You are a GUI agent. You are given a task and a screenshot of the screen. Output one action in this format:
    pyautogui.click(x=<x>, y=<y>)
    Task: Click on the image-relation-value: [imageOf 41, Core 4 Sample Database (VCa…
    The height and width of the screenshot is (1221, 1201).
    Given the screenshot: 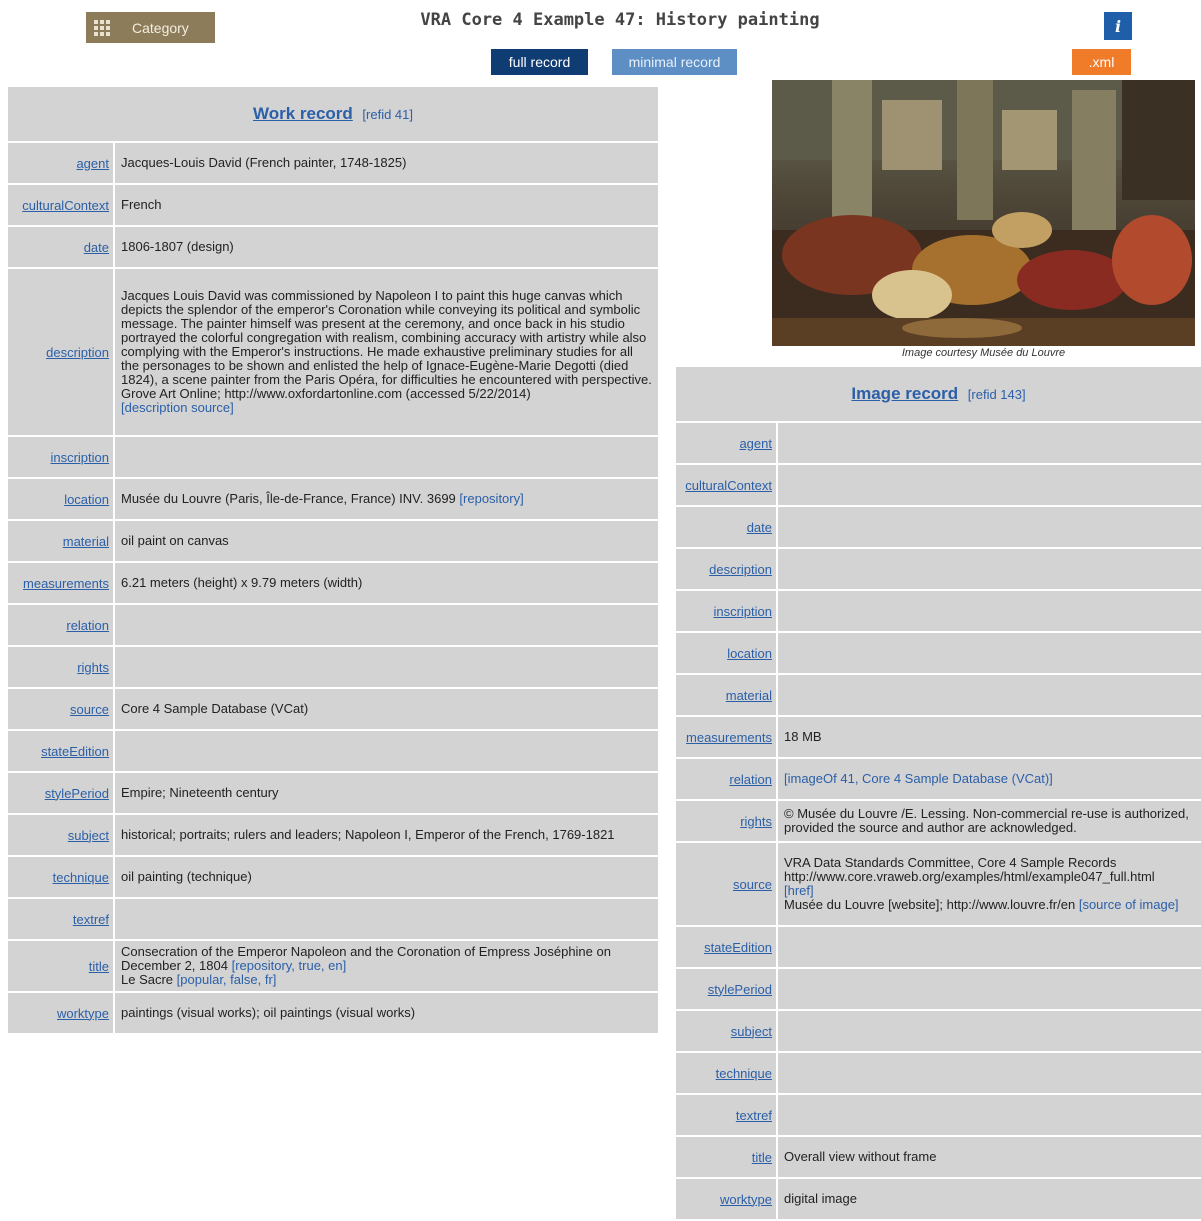 What is the action you would take?
    pyautogui.click(x=989, y=780)
    